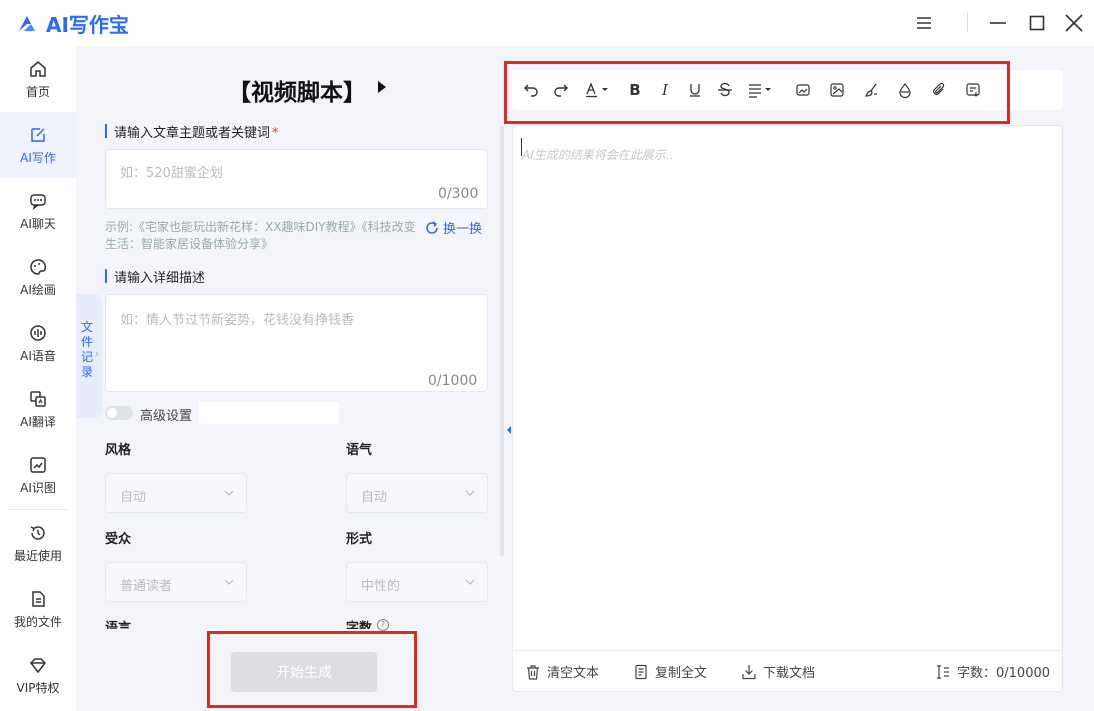 The height and width of the screenshot is (711, 1094). Describe the element at coordinates (359, 625) in the screenshot. I see `word-count-label: 字数` at that location.